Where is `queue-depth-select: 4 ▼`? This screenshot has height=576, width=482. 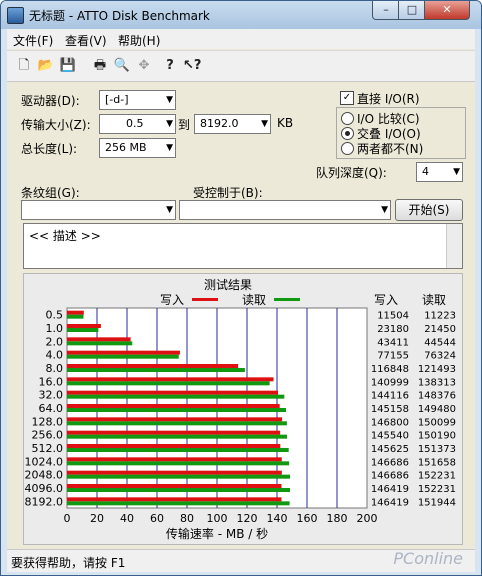
queue-depth-select: 4 ▼ is located at coordinates (439, 172).